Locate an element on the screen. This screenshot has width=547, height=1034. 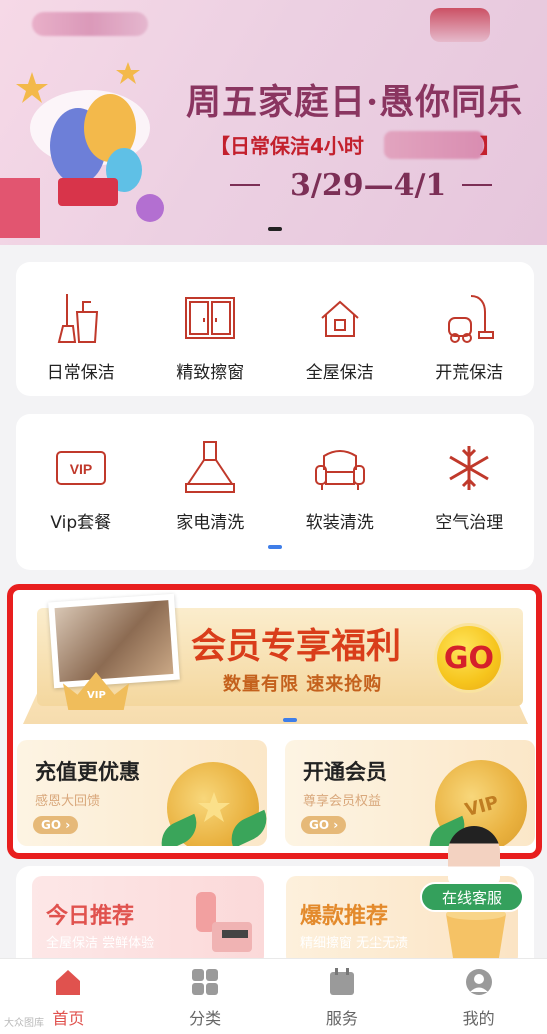
card-title: 充值更优惠 is located at coordinates (87, 772).